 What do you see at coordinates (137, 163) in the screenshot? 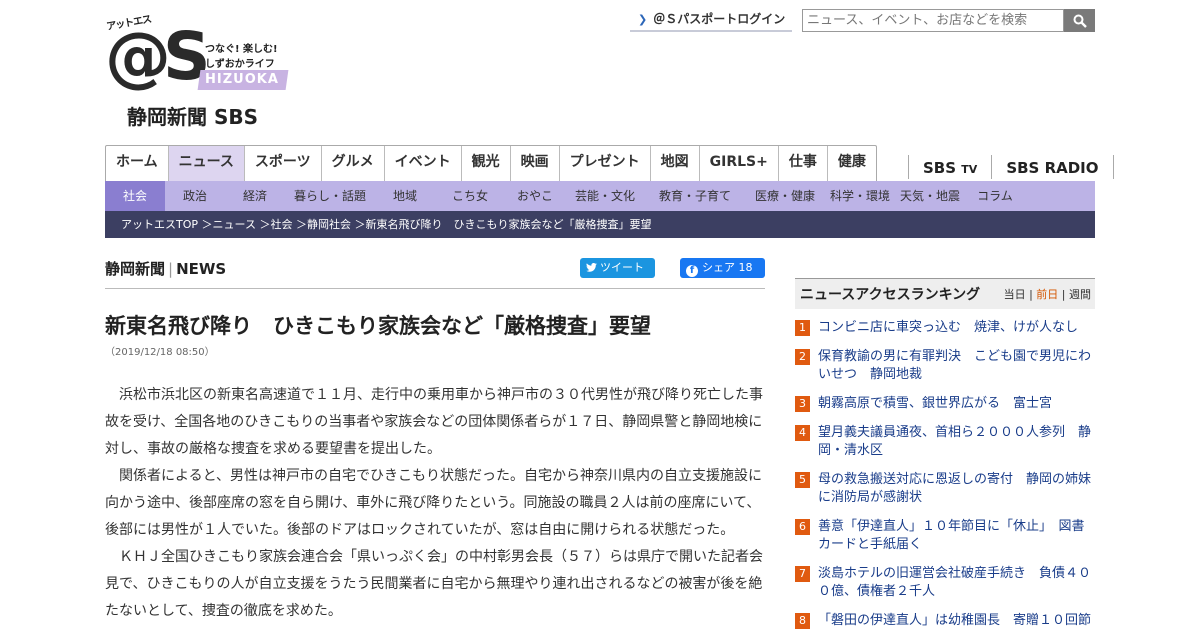
I see `main-nav-item: ホーム` at bounding box center [137, 163].